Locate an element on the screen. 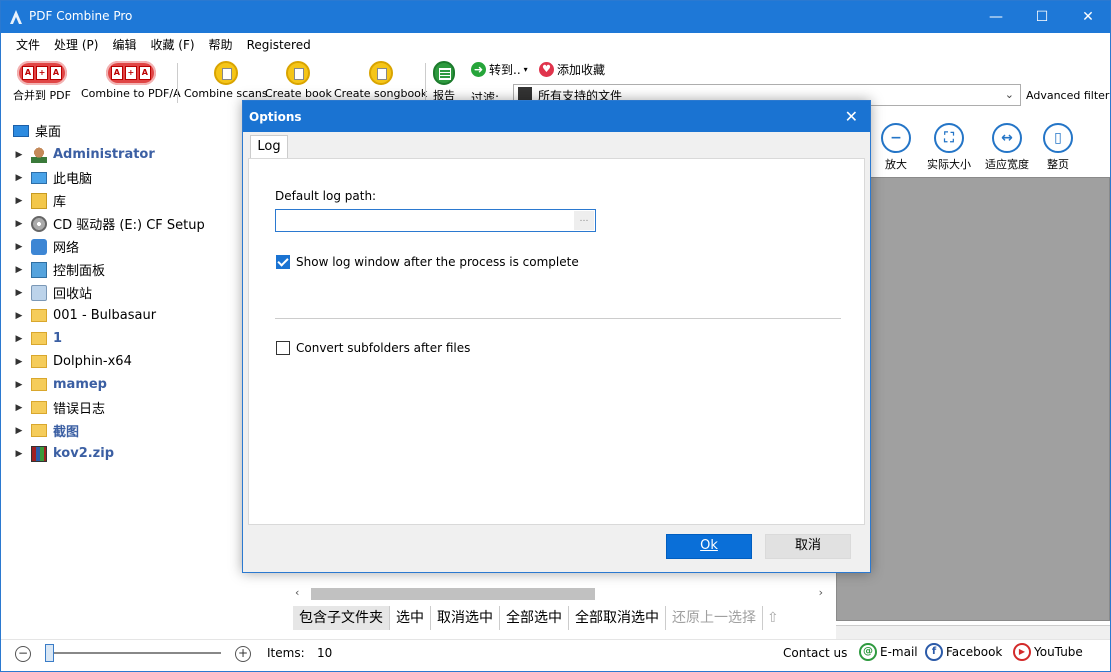  tree-item: ▶ CD 驱动器 (E:) CF Setup is located at coordinates (103, 223).